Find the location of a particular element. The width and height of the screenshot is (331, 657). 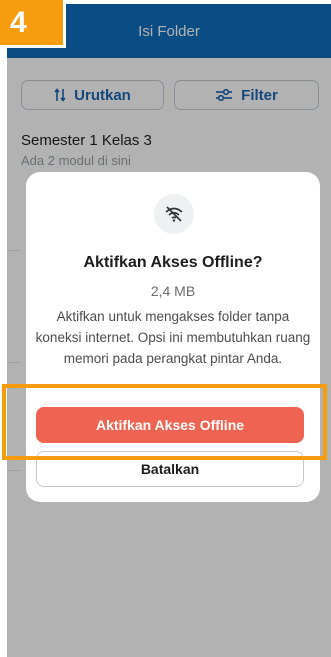

folder-size: 2,4 MB is located at coordinates (173, 291).